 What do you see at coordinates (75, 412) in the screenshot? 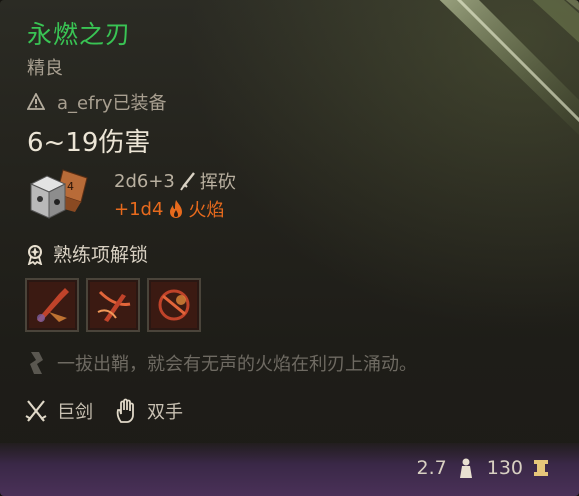
I see `weapon-type: 巨剑` at bounding box center [75, 412].